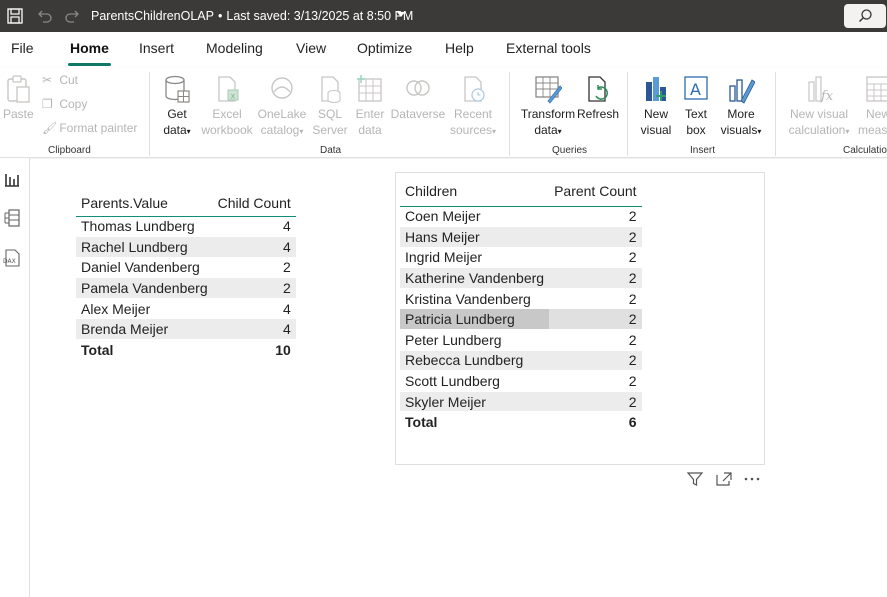  I want to click on table-row: Rebecca Lundberg 2, so click(521, 361).